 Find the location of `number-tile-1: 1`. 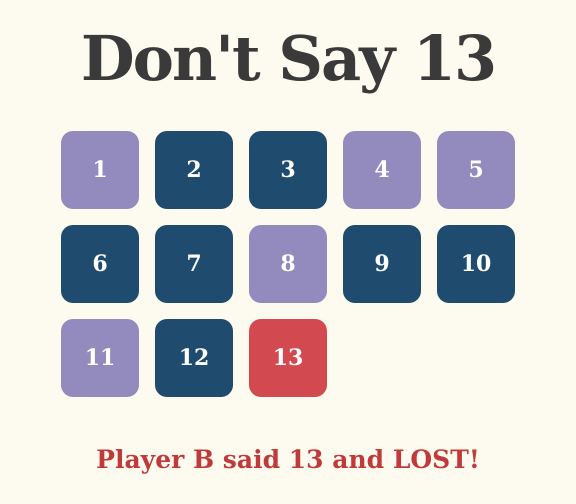

number-tile-1: 1 is located at coordinates (100, 170).